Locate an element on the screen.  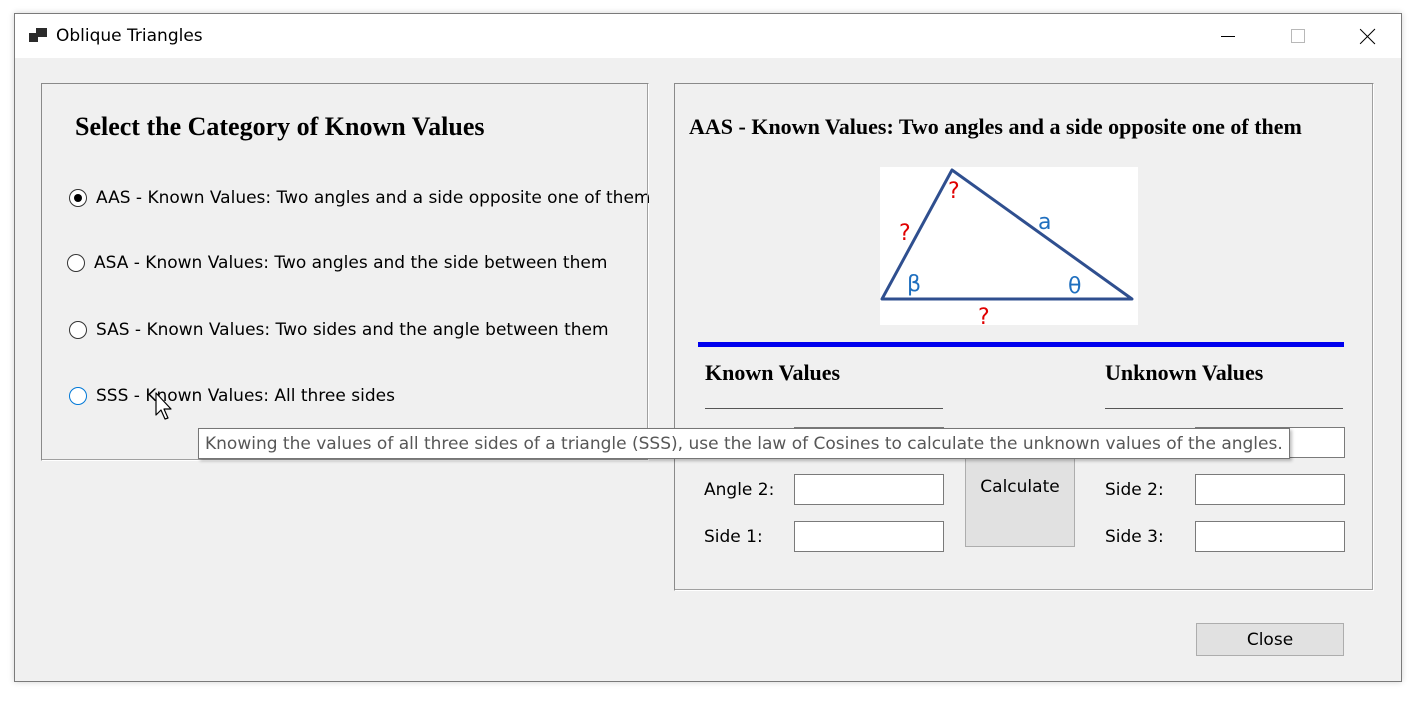
radio-sss-indicator is located at coordinates (78, 396).